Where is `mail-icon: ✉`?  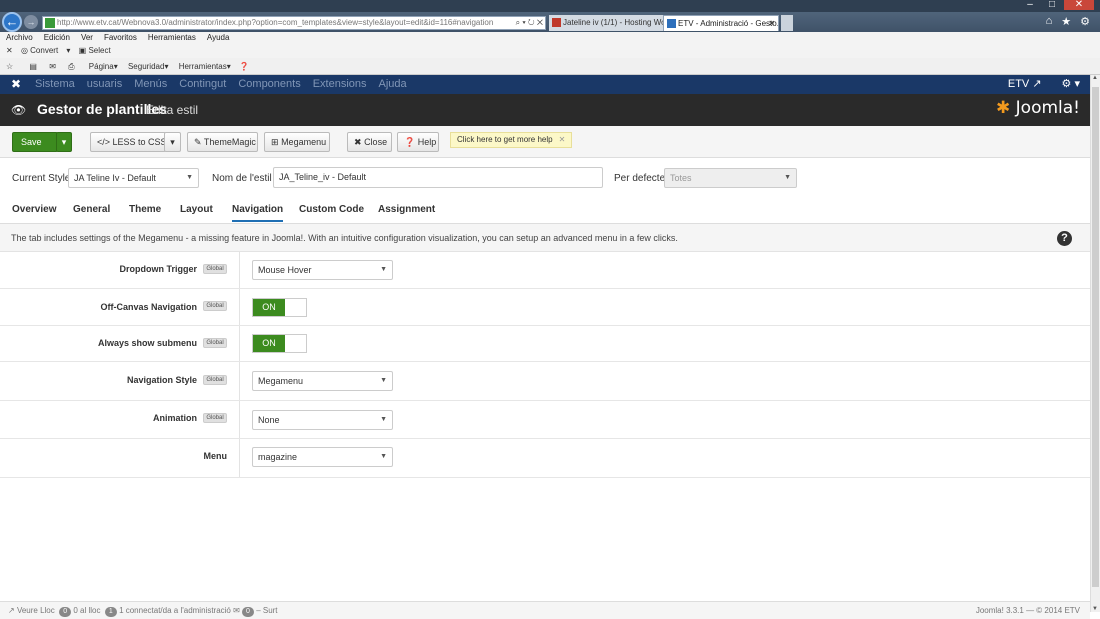 mail-icon: ✉ is located at coordinates (52, 66).